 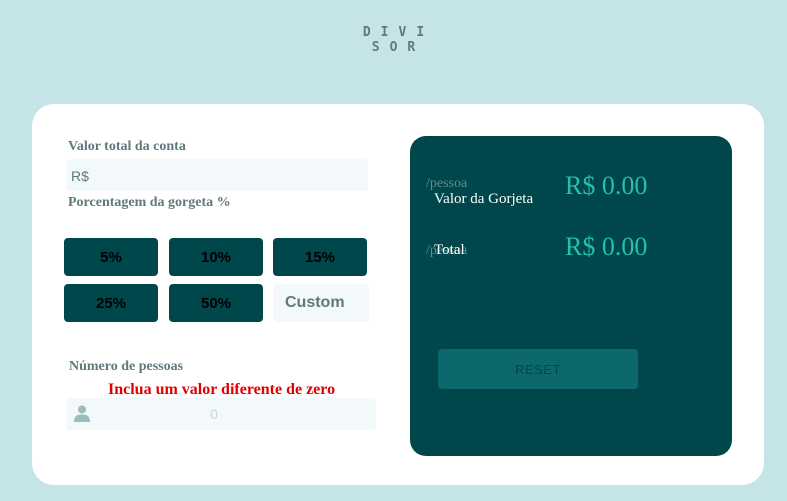 What do you see at coordinates (606, 246) in the screenshot?
I see `total-amount-value: R$ 0.00` at bounding box center [606, 246].